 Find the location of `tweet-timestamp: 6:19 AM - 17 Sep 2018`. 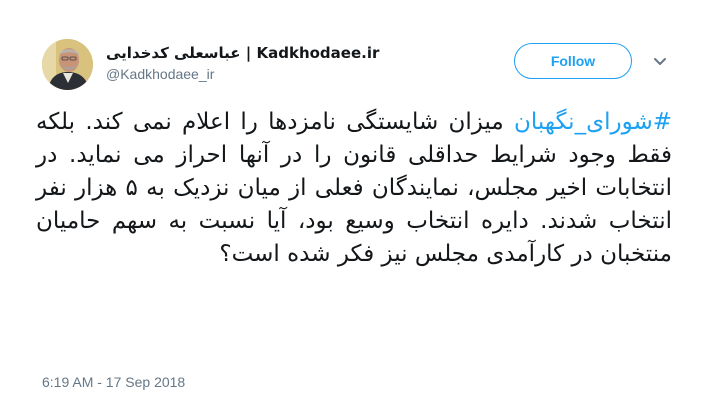

tweet-timestamp: 6:19 AM - 17 Sep 2018 is located at coordinates (113, 382).